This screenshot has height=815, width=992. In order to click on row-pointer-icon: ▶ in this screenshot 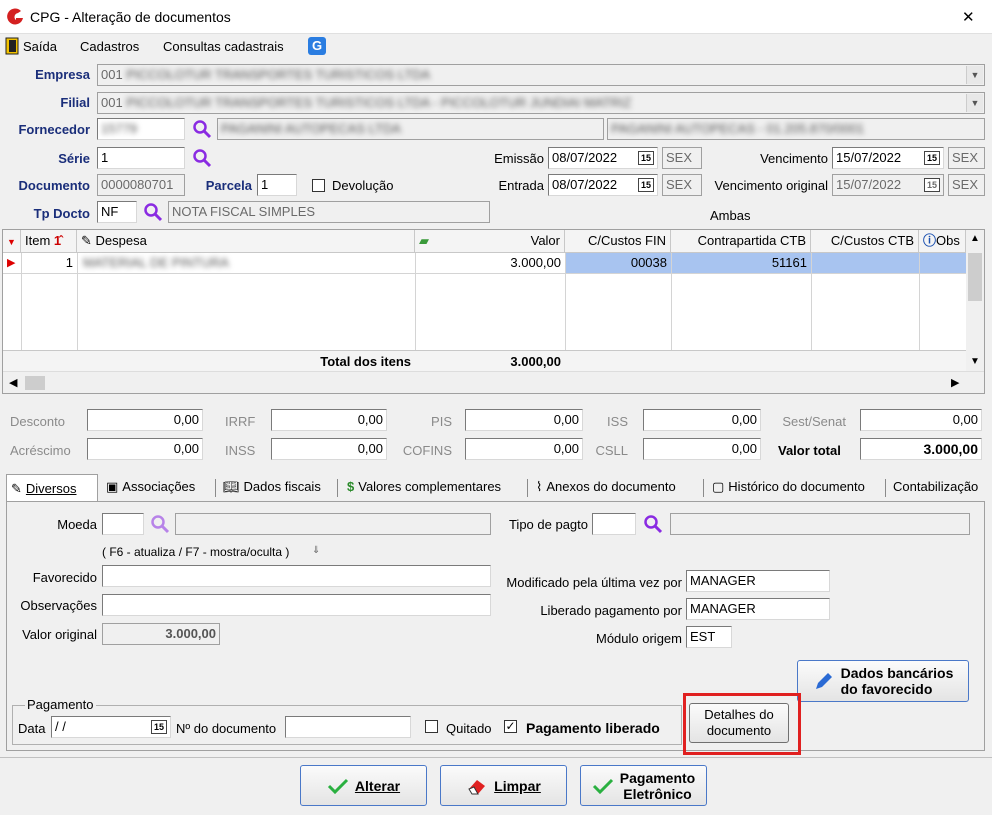, I will do `click(11, 263)`.